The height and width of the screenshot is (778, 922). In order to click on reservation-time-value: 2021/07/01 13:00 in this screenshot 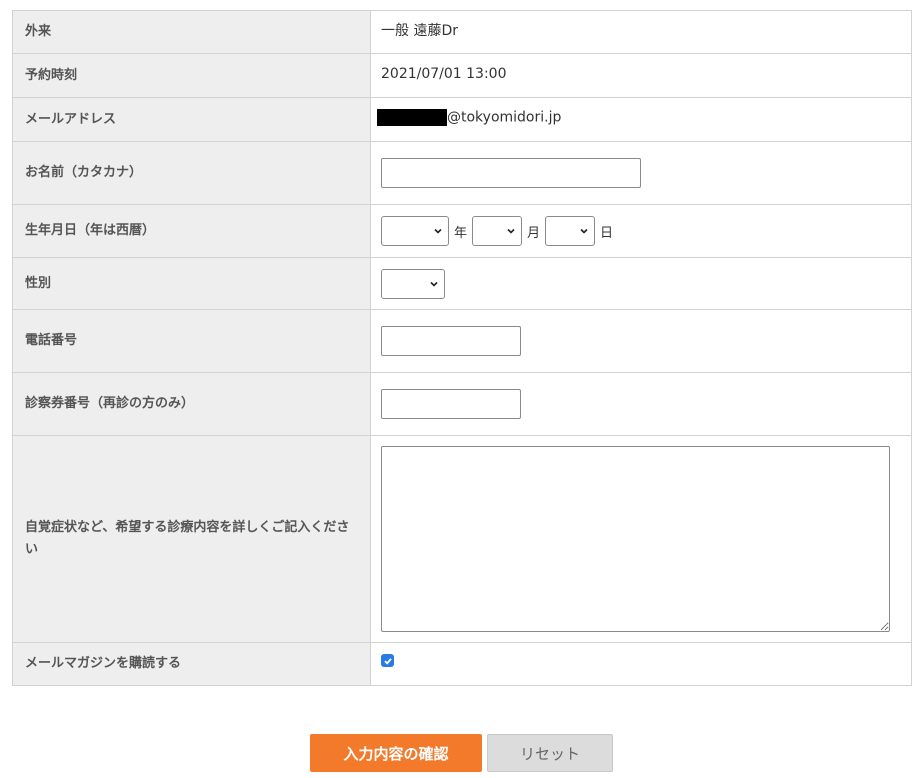, I will do `click(444, 73)`.